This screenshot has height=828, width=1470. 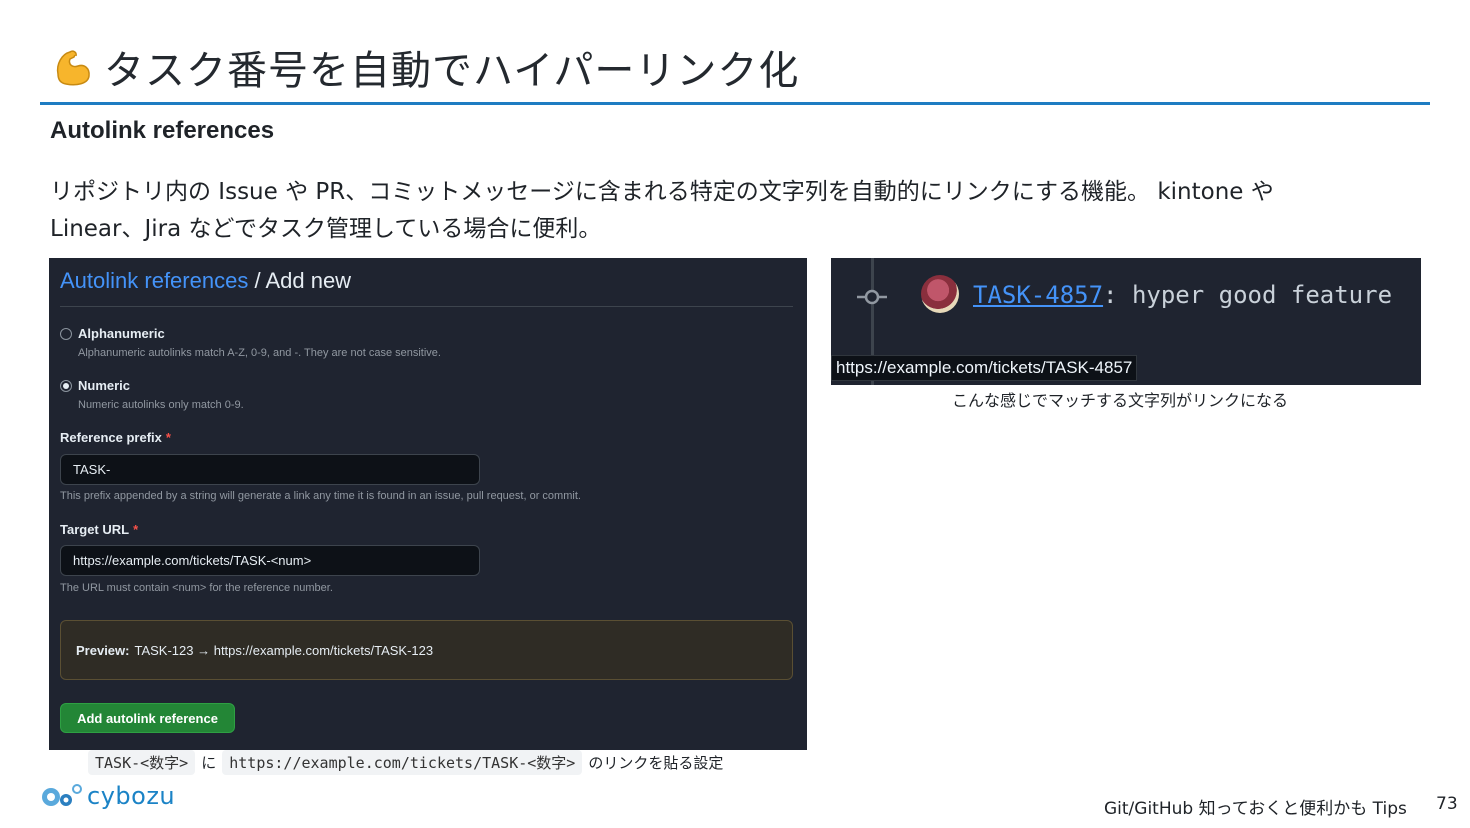 What do you see at coordinates (1447, 804) in the screenshot?
I see `page-number: 73` at bounding box center [1447, 804].